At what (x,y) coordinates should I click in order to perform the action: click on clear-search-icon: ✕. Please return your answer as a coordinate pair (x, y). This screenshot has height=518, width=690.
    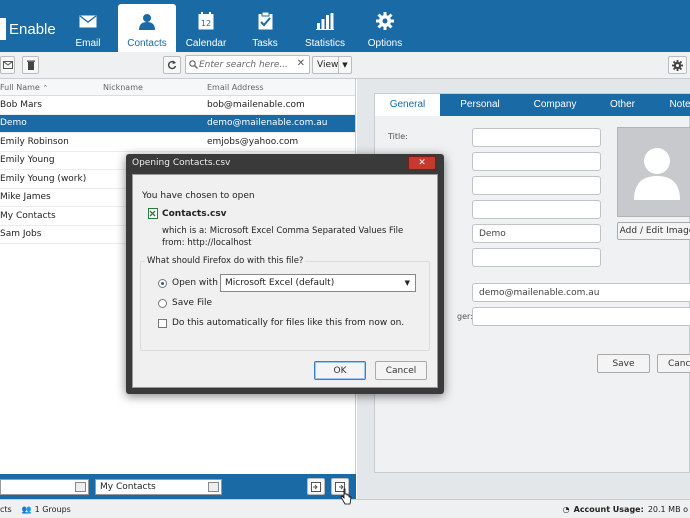
    Looking at the image, I should click on (301, 63).